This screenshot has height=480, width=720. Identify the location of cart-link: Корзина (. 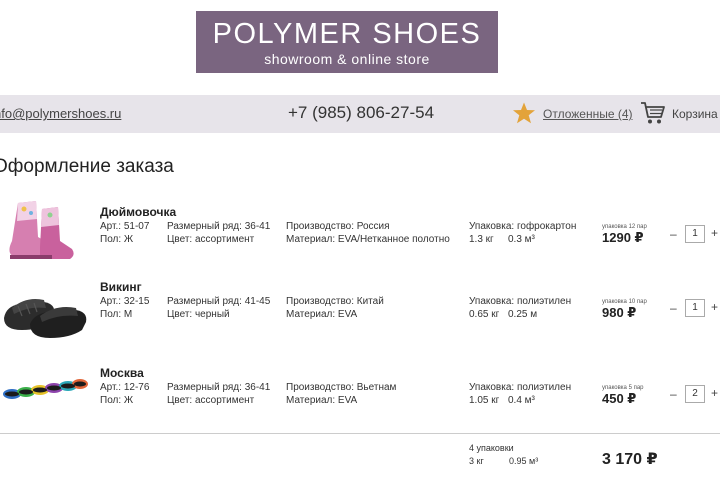
(696, 114).